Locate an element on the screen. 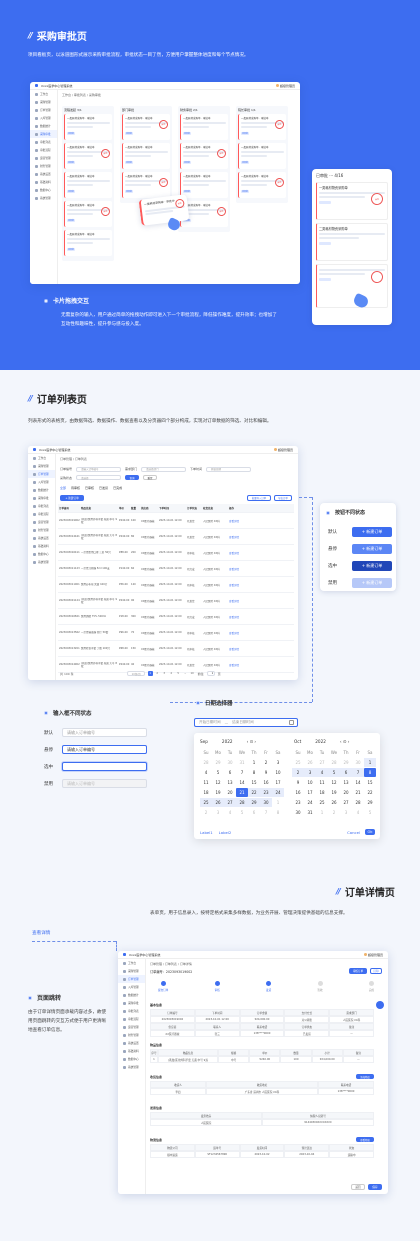  page-button: 1 is located at coordinates (150, 673).